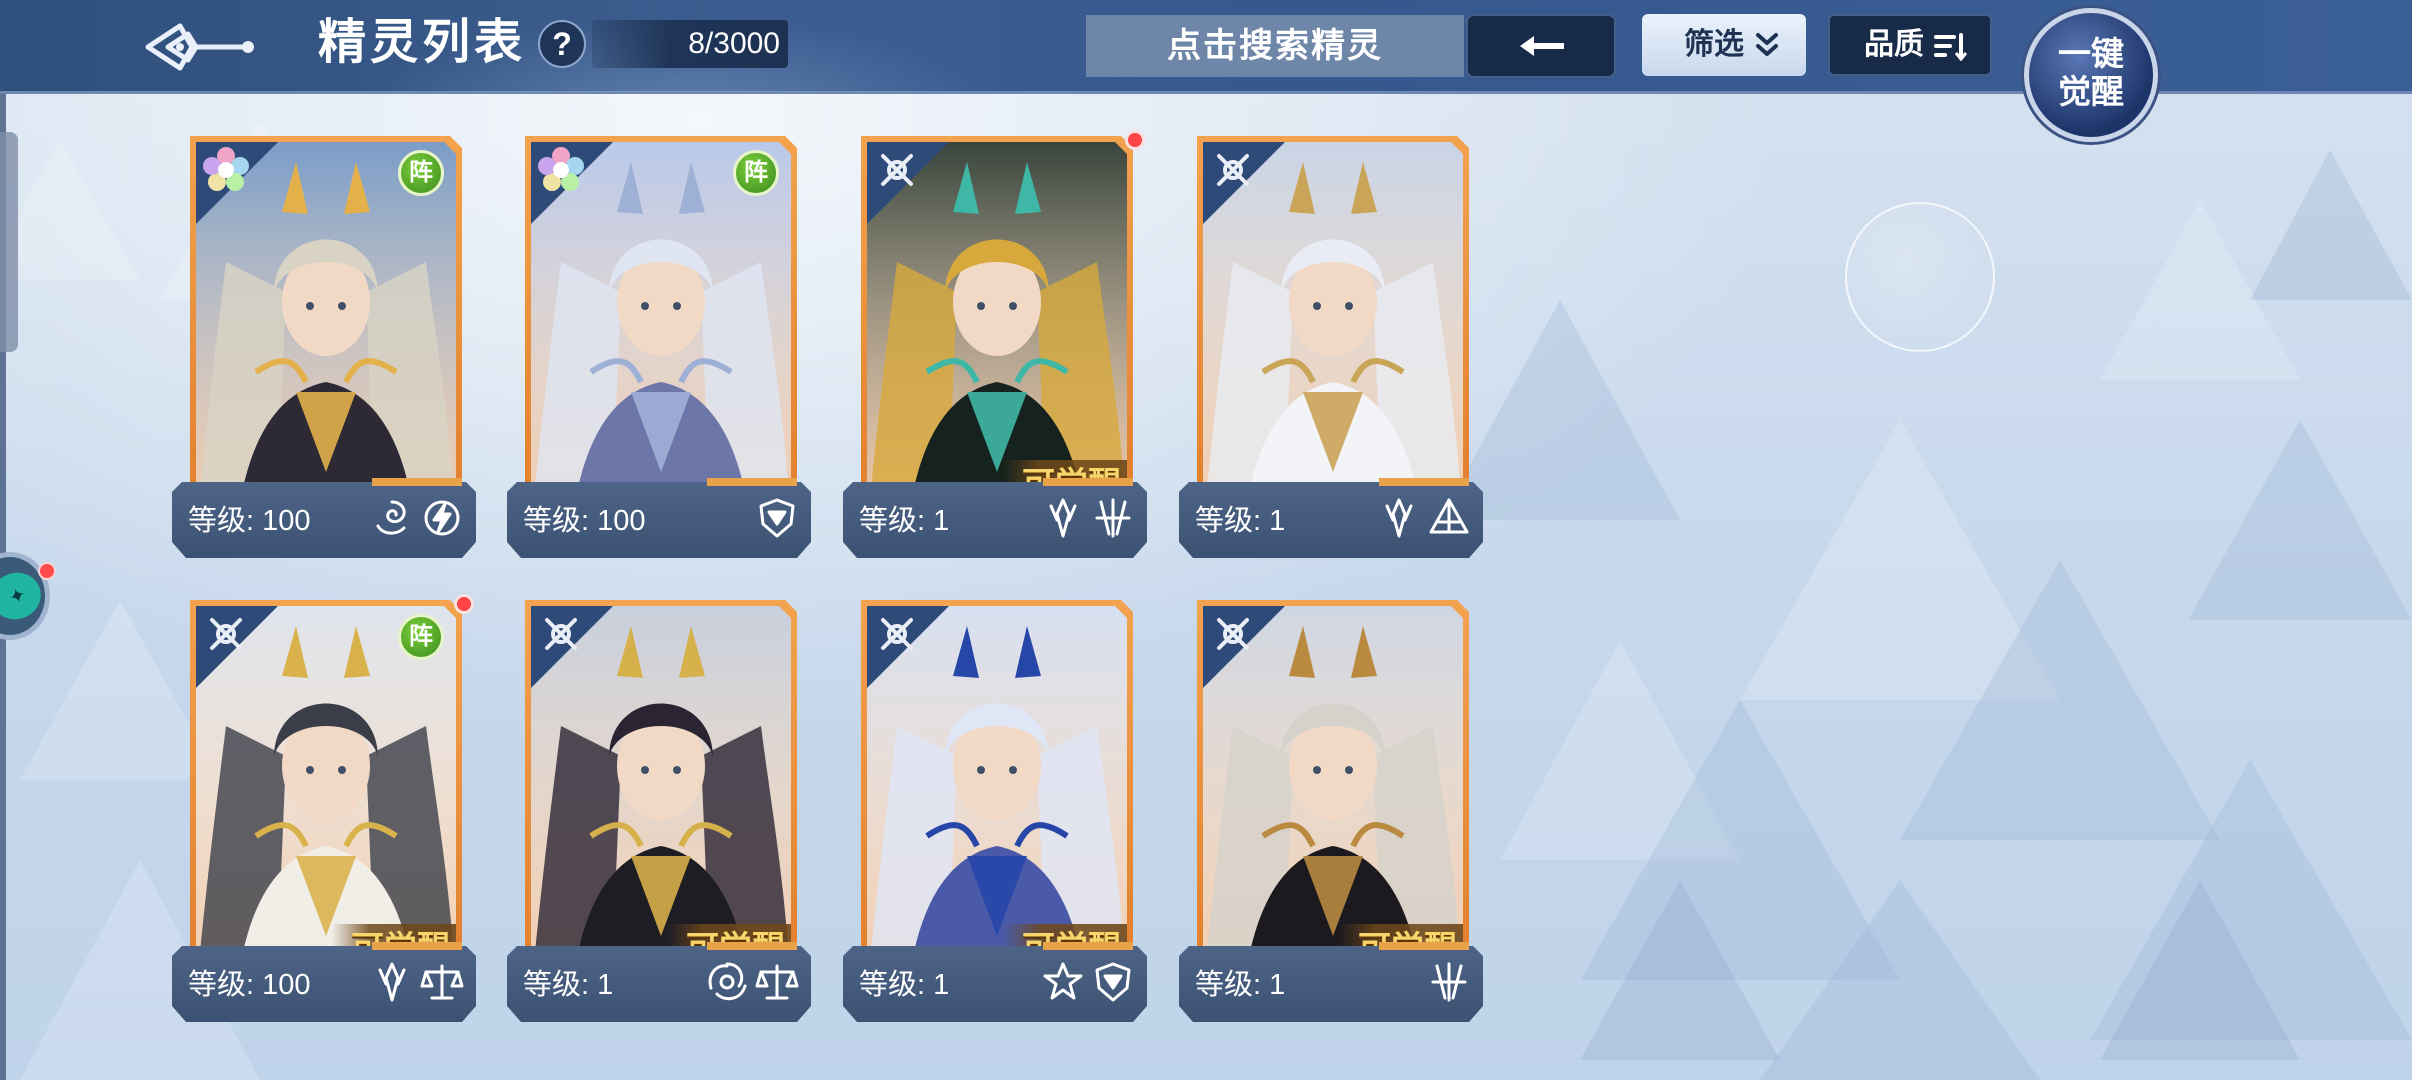 The width and height of the screenshot is (2412, 1080). What do you see at coordinates (562, 44) in the screenshot?
I see `help-button: ?` at bounding box center [562, 44].